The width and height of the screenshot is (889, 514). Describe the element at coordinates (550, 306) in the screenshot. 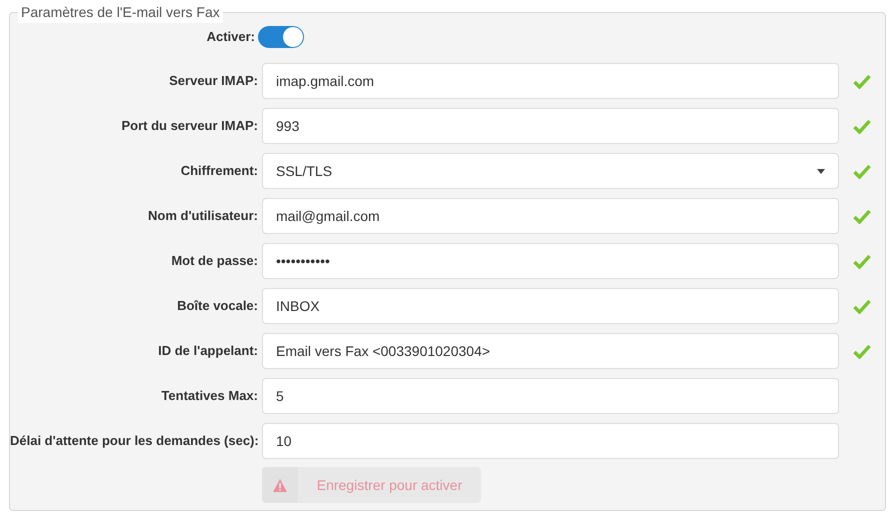

I see `input-field: INBOX` at that location.